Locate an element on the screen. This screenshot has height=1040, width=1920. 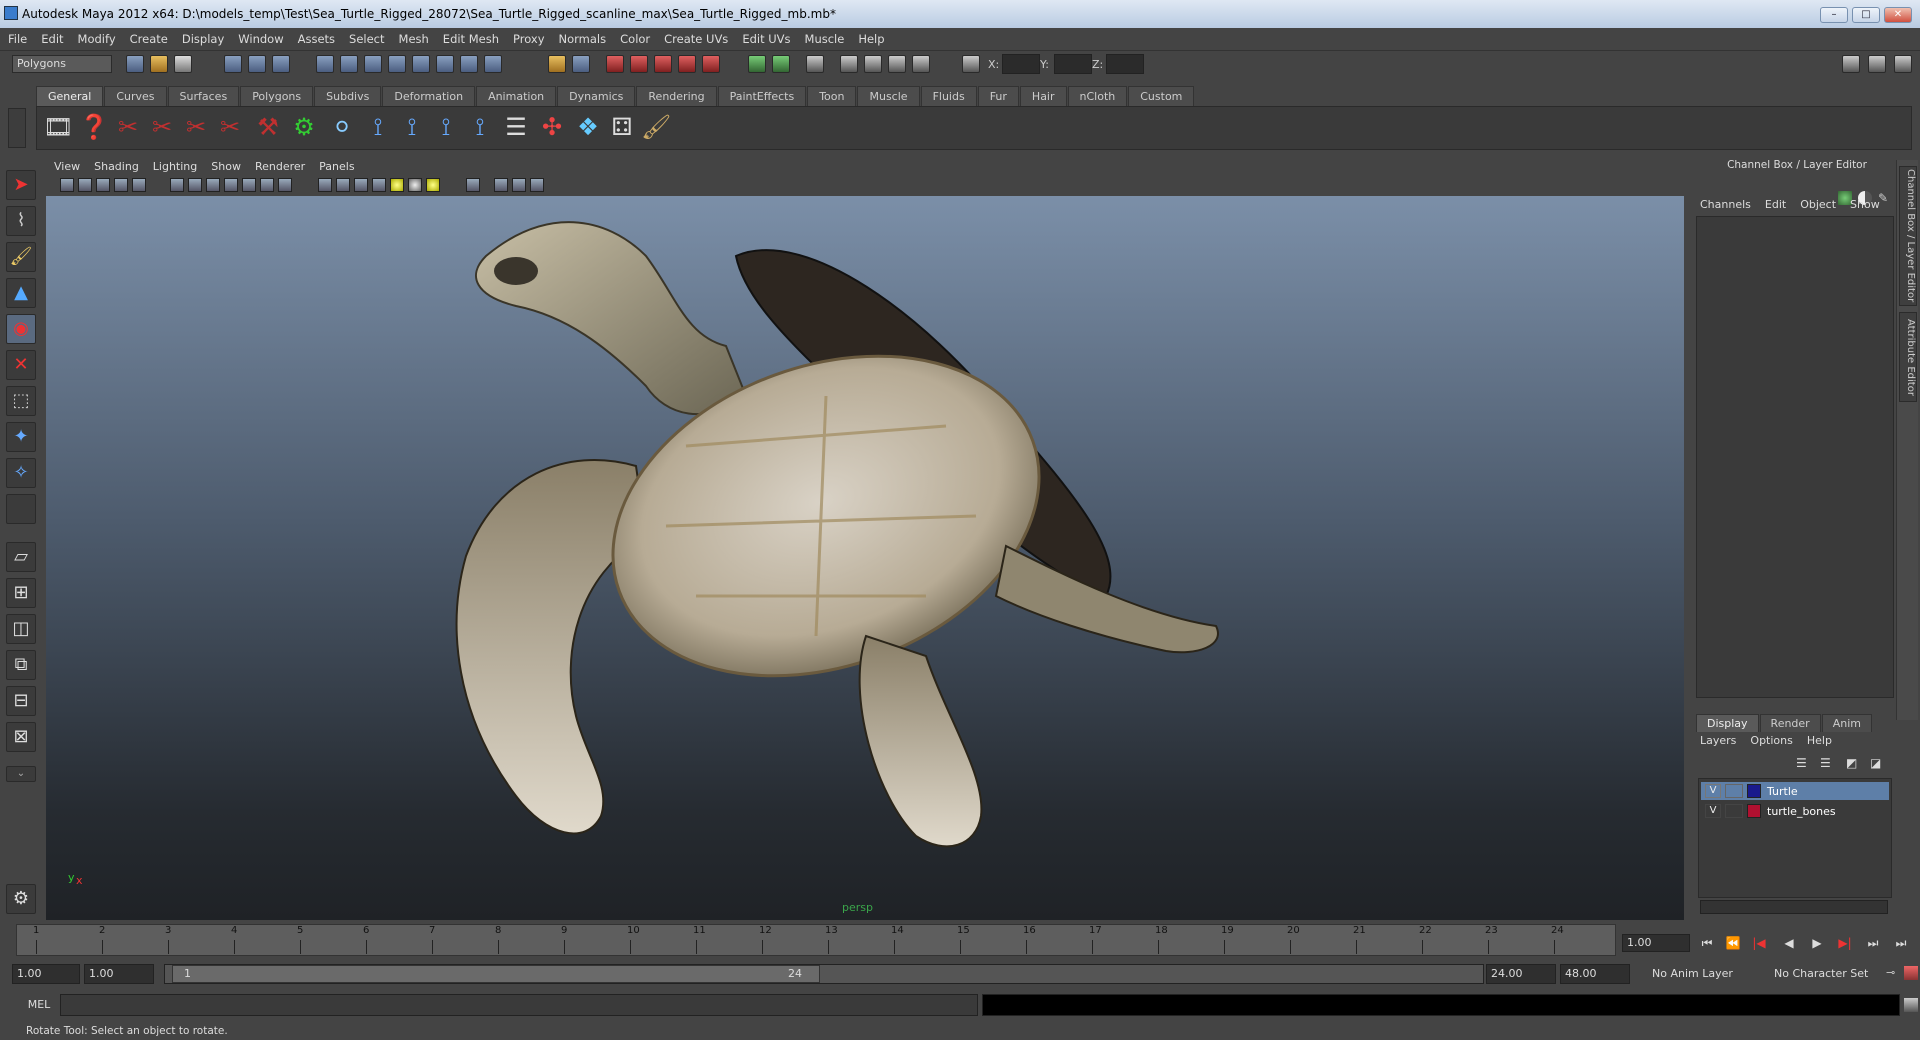
menu-mesh: Mesh is located at coordinates (414, 39).